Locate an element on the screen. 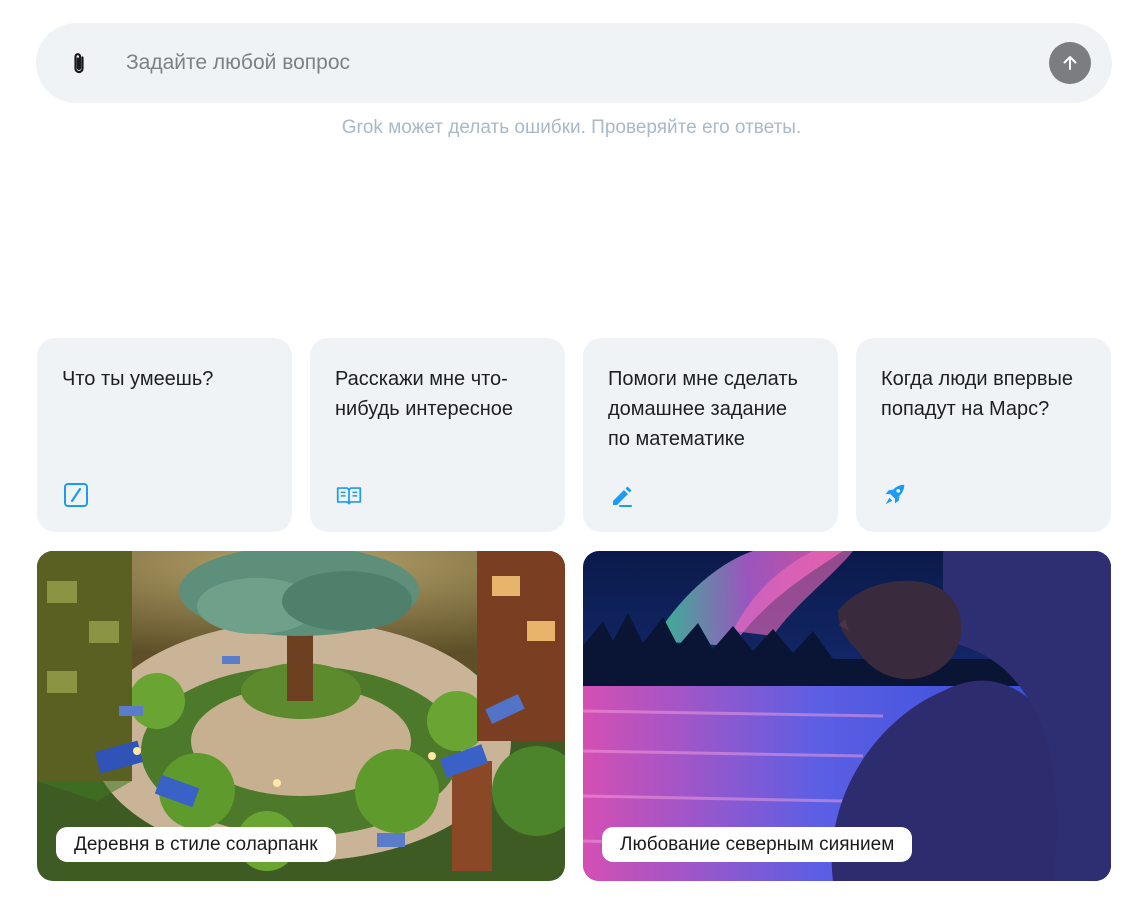  image-caption: Деревня в стиле соларпанк is located at coordinates (196, 844).